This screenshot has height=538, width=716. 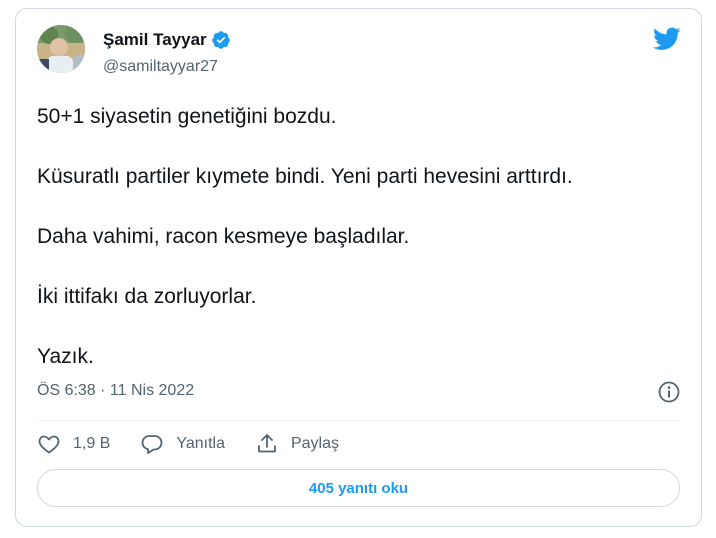 What do you see at coordinates (669, 392) in the screenshot?
I see `info-icon` at bounding box center [669, 392].